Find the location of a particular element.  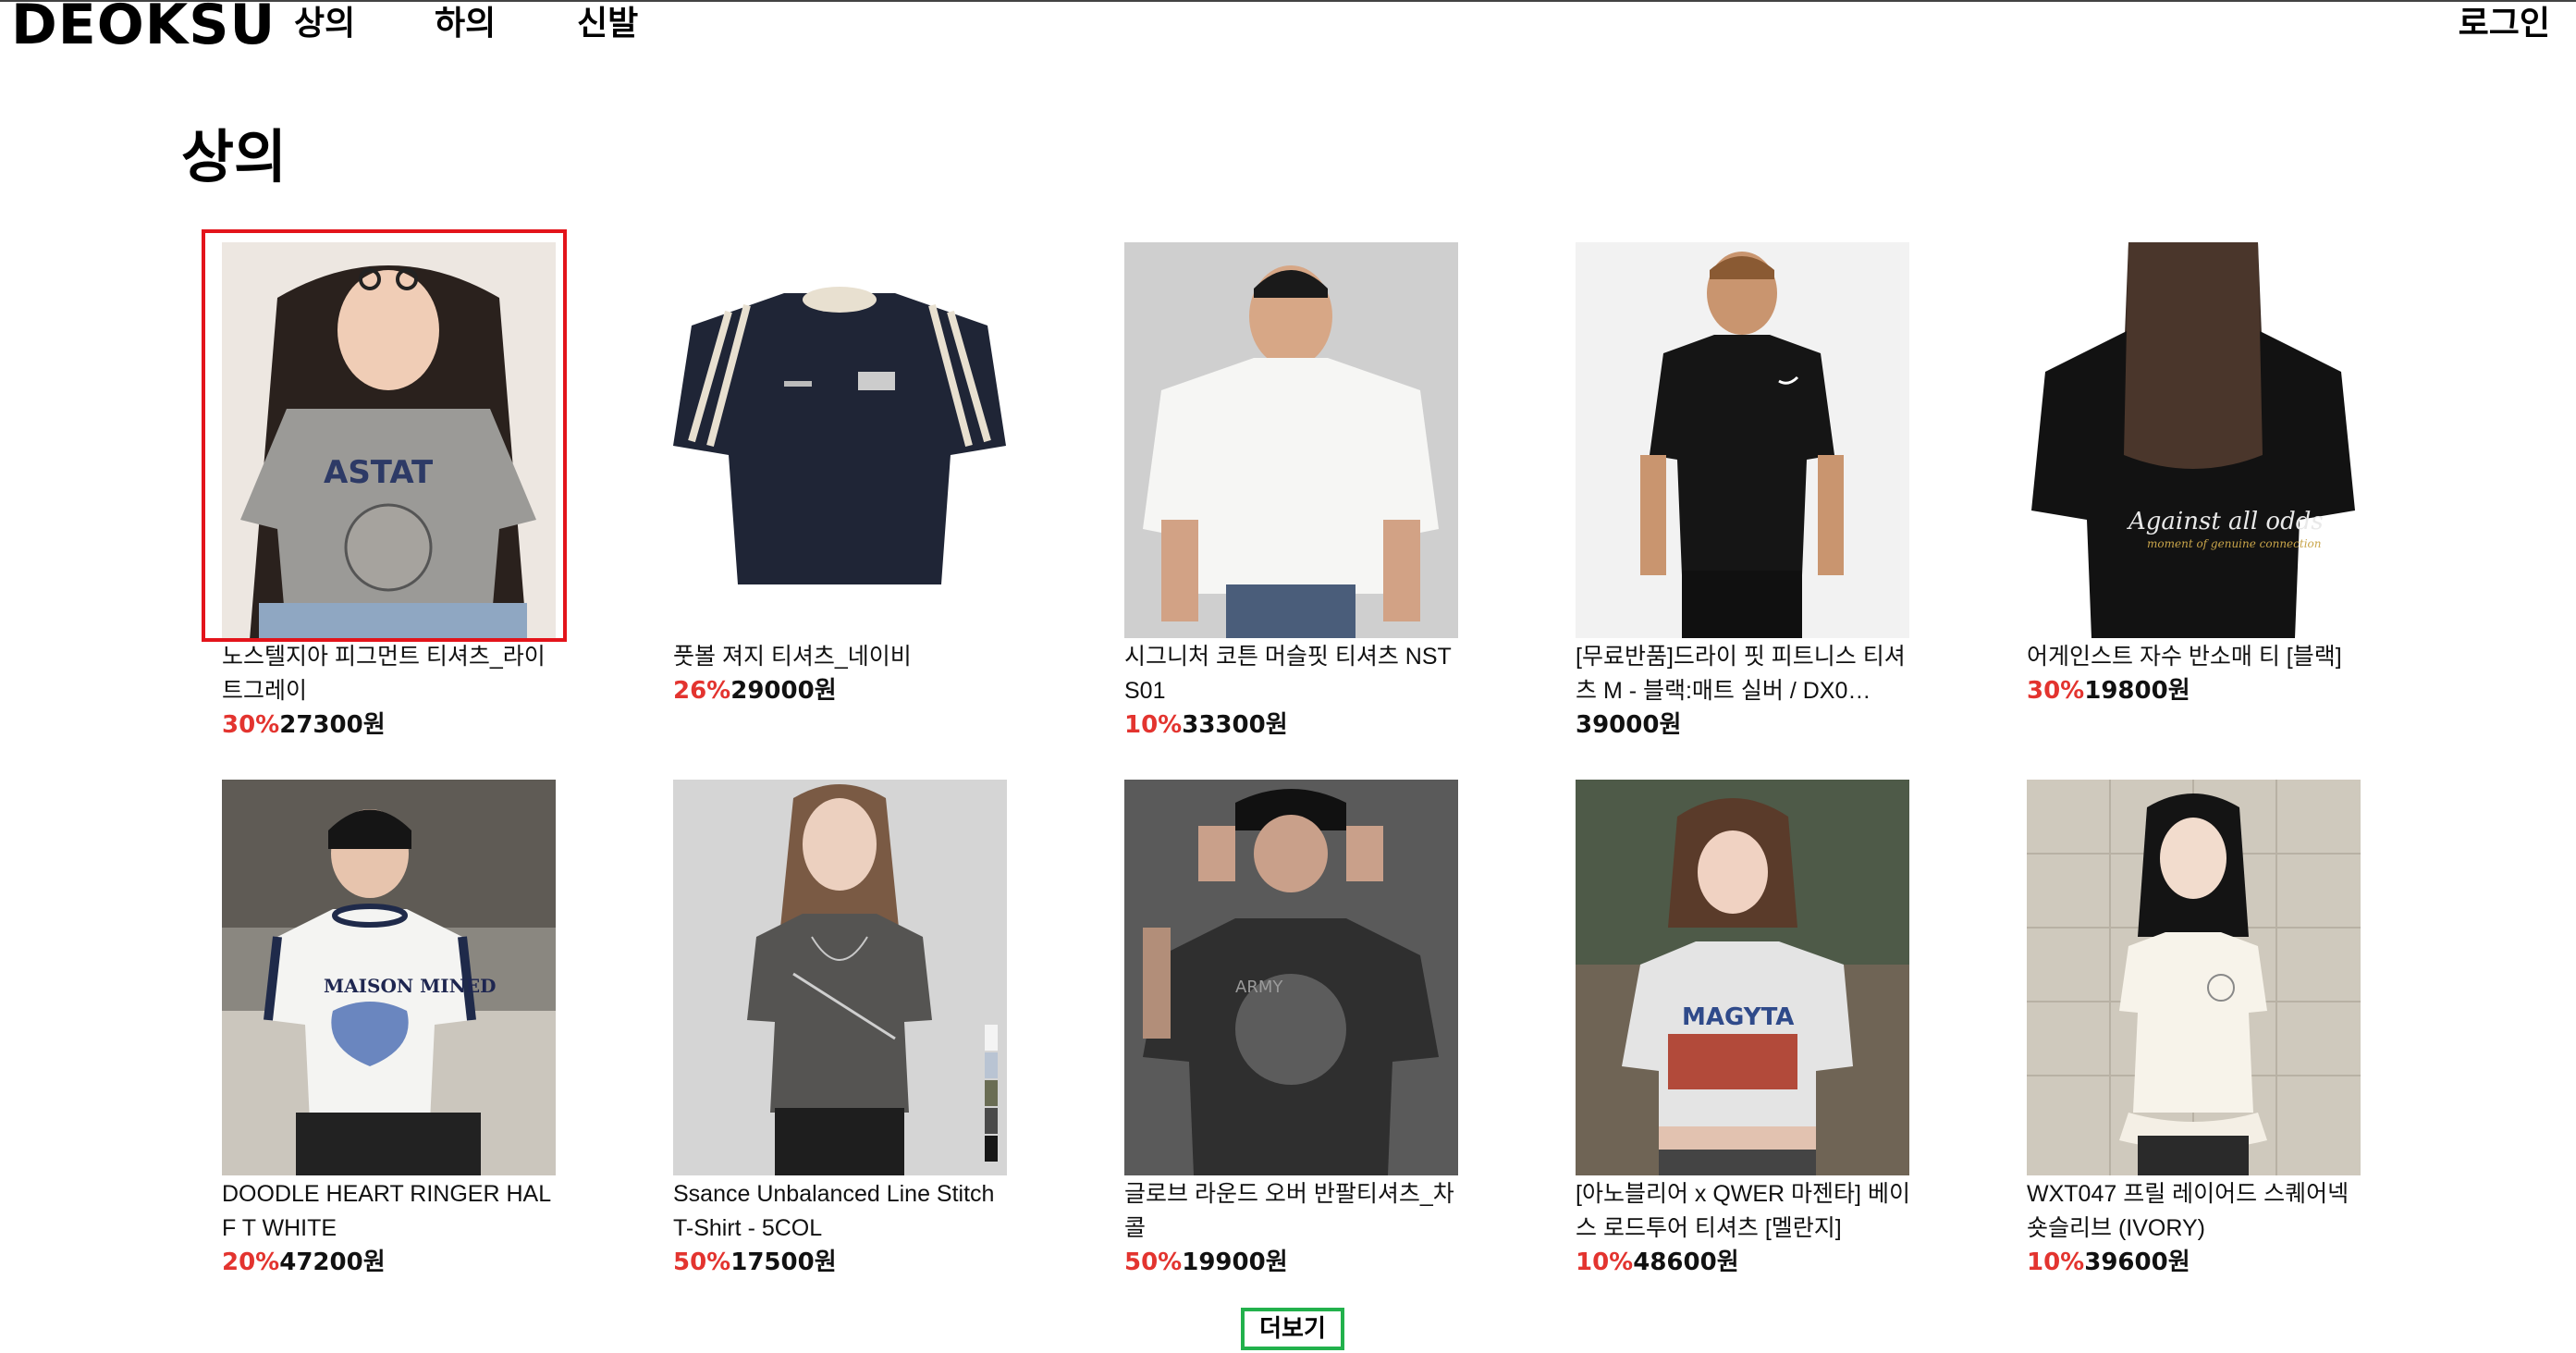

nav-bottoms: 하의 is located at coordinates (465, 24).